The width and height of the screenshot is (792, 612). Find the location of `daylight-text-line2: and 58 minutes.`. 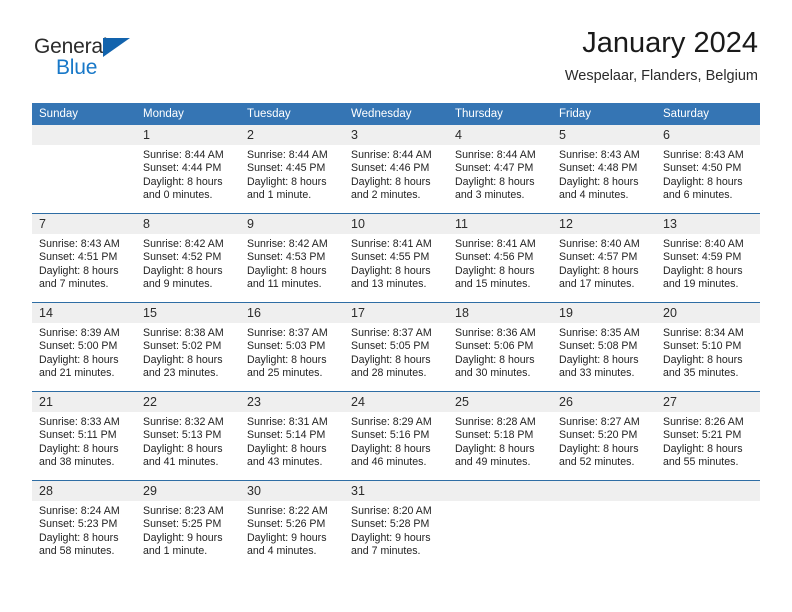

daylight-text-line2: and 58 minutes. is located at coordinates (77, 551).